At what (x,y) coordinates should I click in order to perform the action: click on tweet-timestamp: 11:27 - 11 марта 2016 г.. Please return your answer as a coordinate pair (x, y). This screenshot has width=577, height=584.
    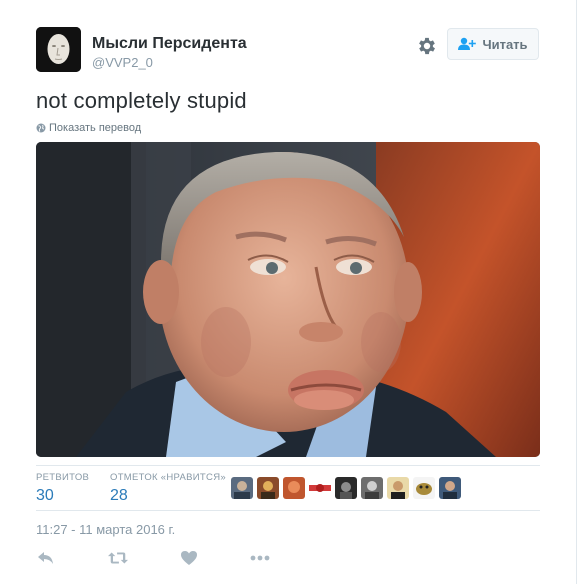
    Looking at the image, I should click on (105, 529).